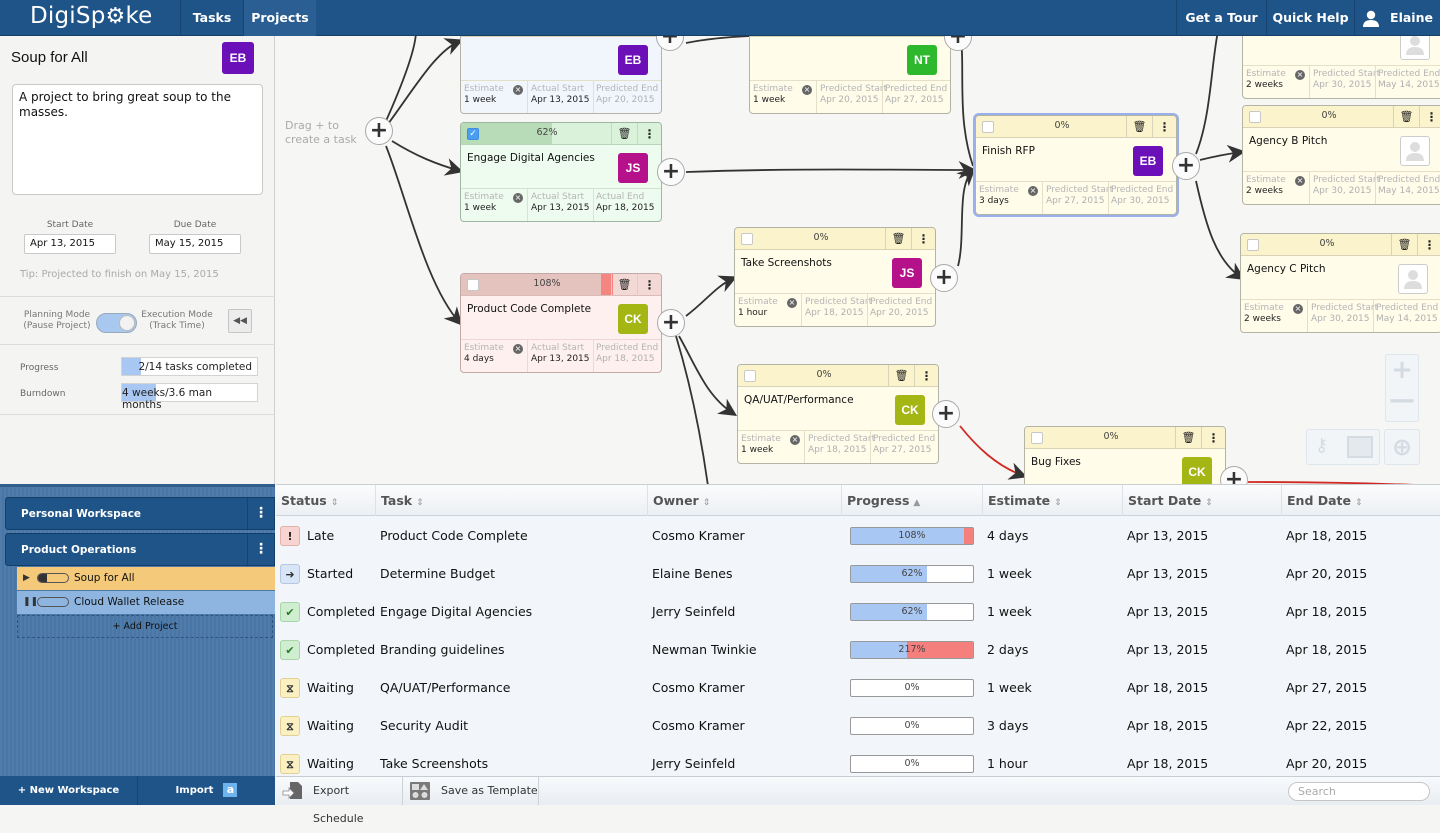  Describe the element at coordinates (1288, 141) in the screenshot. I see `card-title: Agency B Pitch` at that location.